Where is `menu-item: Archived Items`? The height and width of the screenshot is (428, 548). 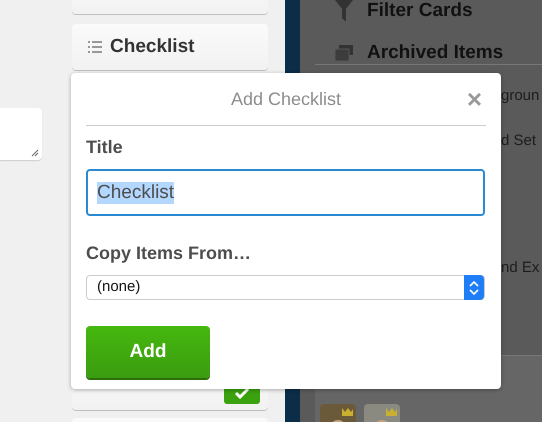 menu-item: Archived Items is located at coordinates (428, 53).